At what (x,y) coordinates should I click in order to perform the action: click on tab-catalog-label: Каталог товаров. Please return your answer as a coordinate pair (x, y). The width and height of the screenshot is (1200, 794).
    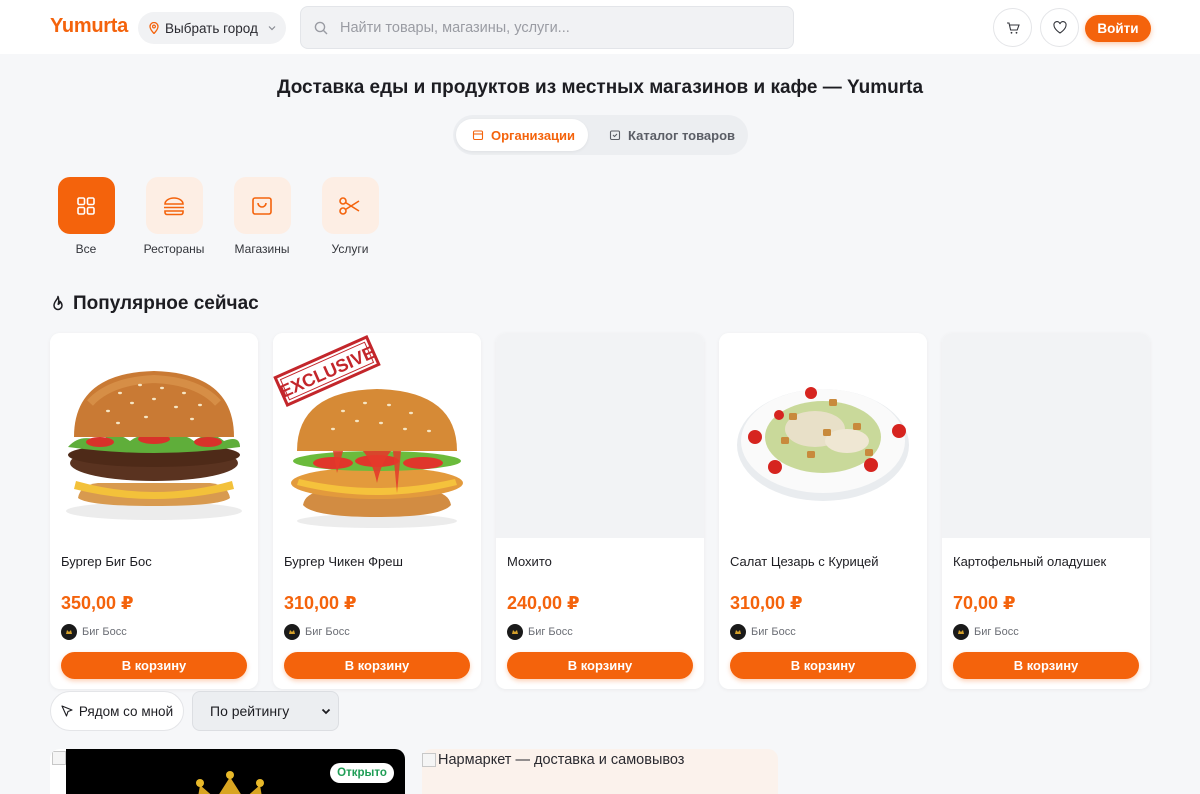
    Looking at the image, I should click on (682, 135).